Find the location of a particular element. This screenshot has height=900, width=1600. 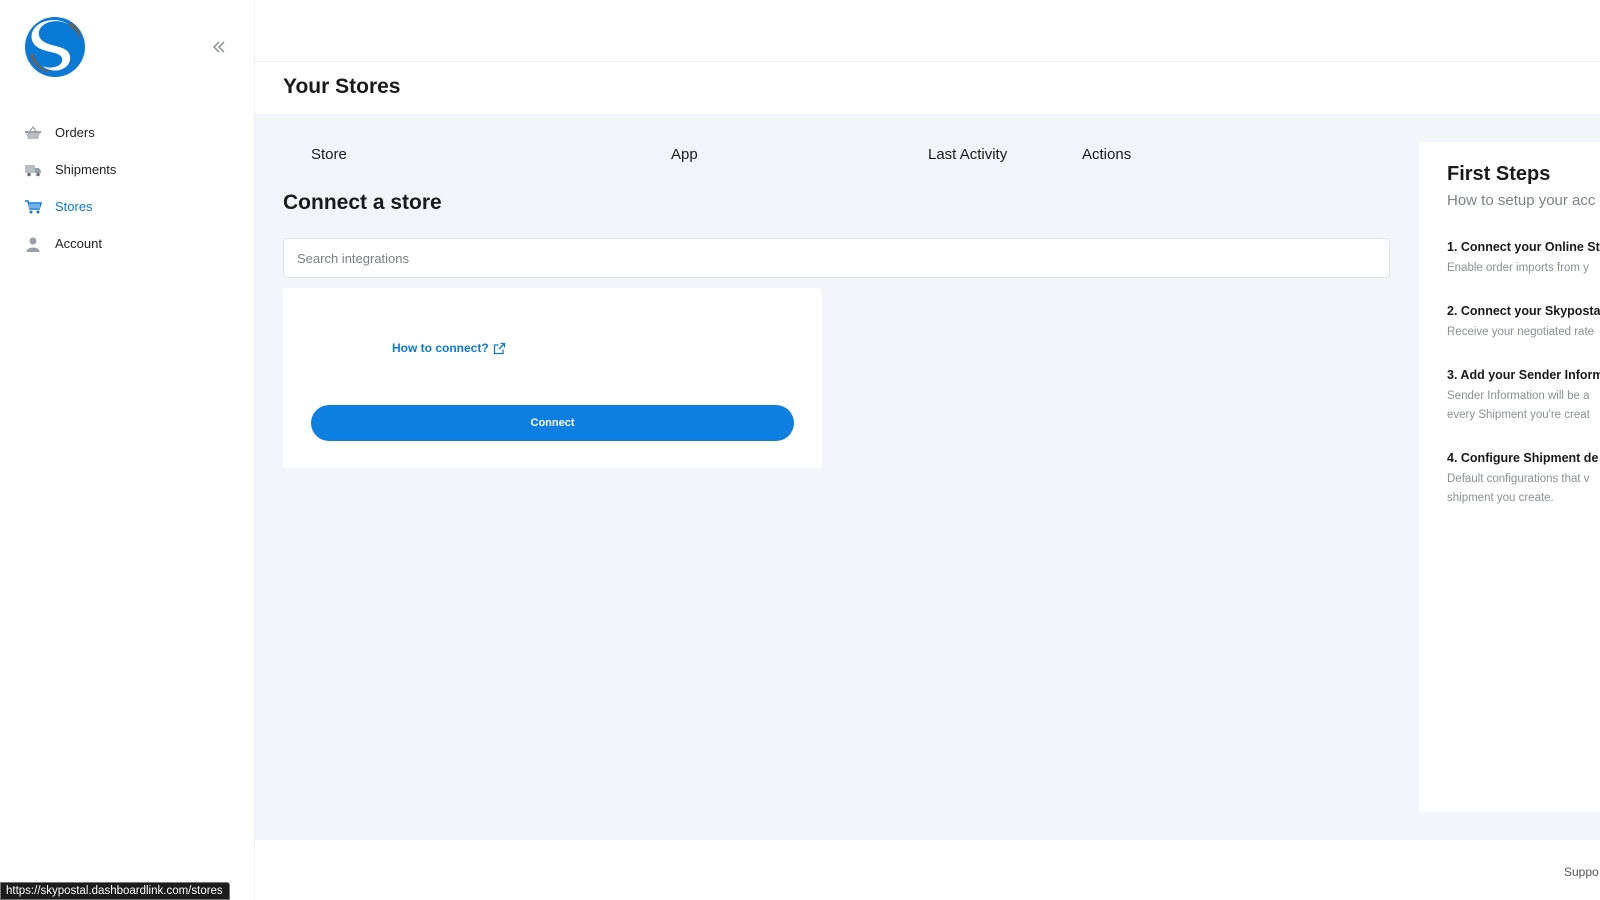

step-title: 4. Configure Shipment de is located at coordinates (1523, 458).